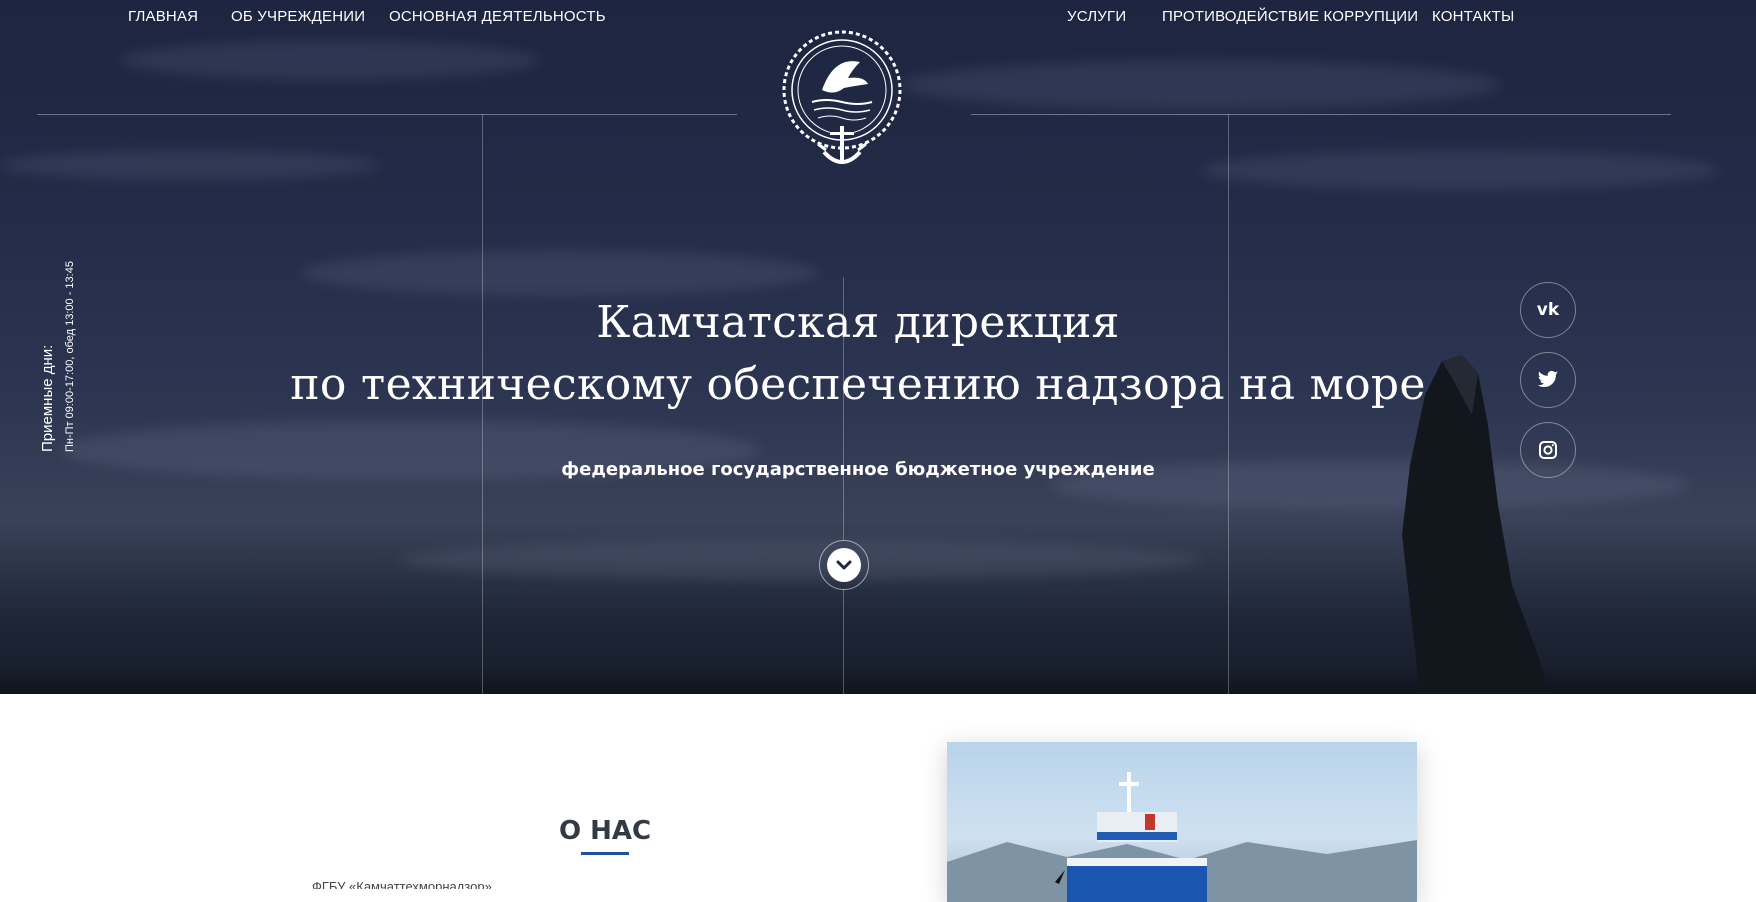 Image resolution: width=1756 pixels, height=902 pixels. What do you see at coordinates (605, 853) in the screenshot?
I see `about-title-underline` at bounding box center [605, 853].